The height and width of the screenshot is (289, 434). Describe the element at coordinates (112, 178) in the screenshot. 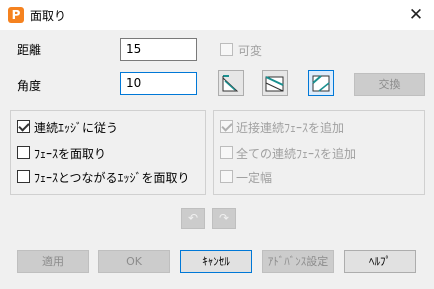

I see `chamfer-connected-edges-label: ﾌｪｰｽとつながるｴｯｼﾞを面取り` at that location.